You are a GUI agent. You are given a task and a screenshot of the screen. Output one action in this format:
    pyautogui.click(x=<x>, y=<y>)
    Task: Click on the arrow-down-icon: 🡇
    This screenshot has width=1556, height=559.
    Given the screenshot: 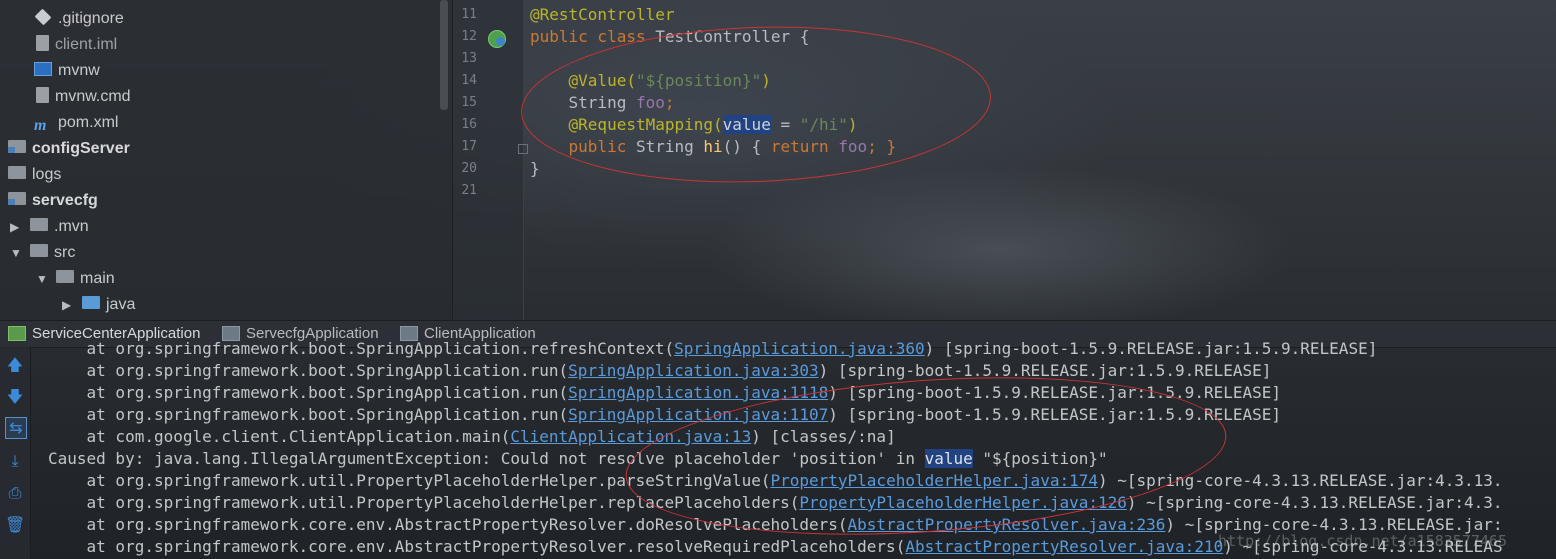 What is the action you would take?
    pyautogui.click(x=15, y=397)
    